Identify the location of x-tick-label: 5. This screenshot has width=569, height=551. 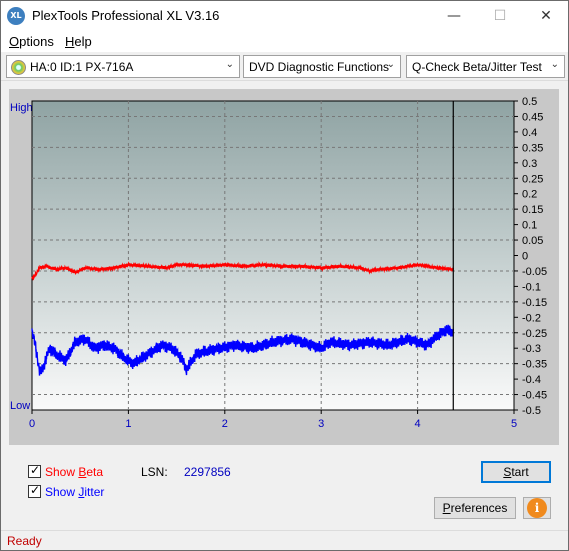
(514, 424).